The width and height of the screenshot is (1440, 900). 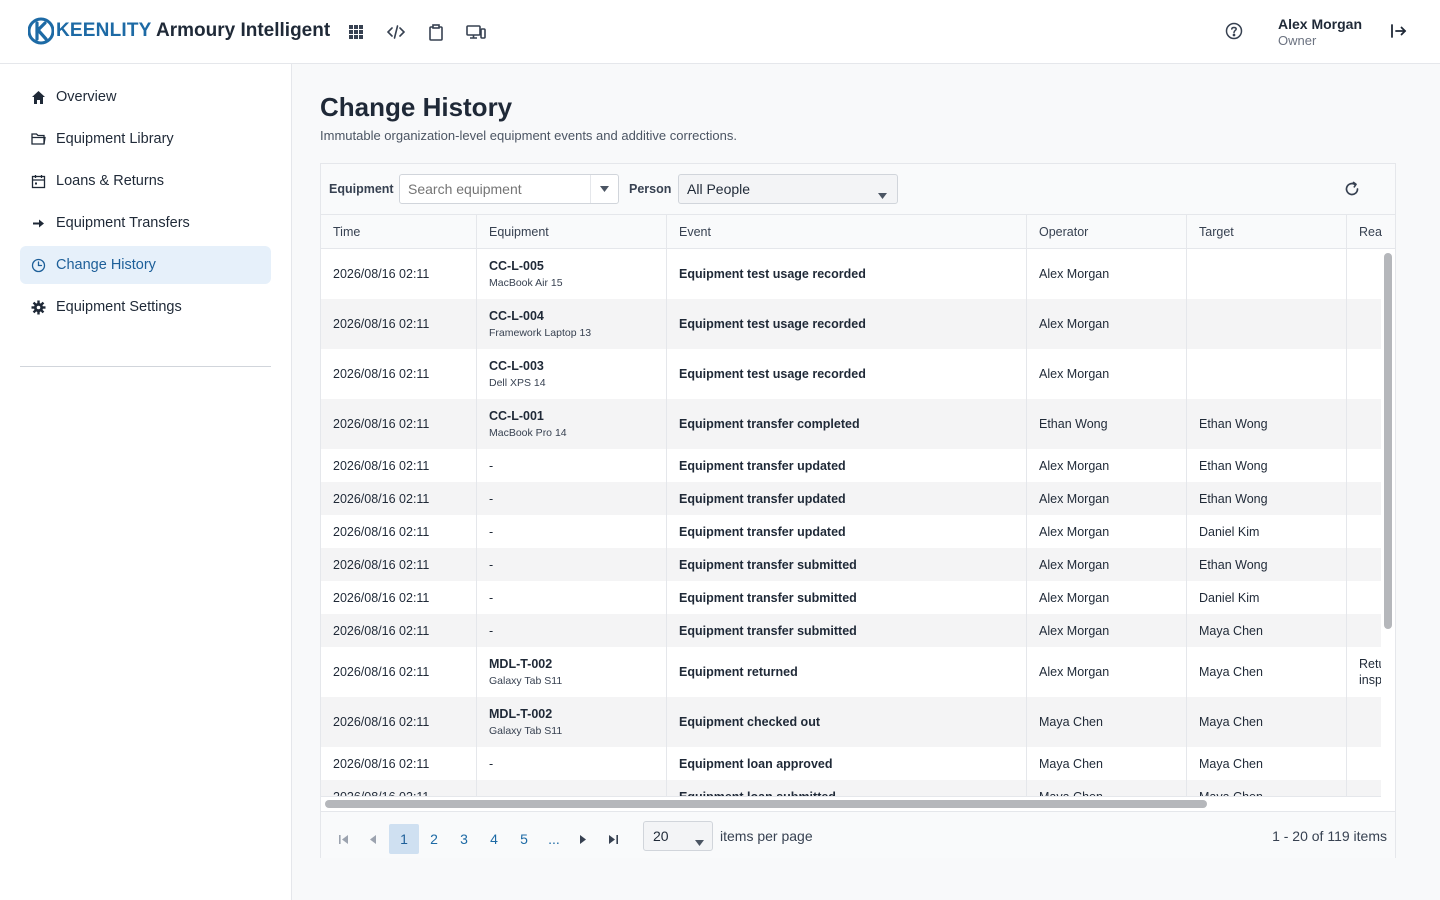 I want to click on column-header-reason: Rea, so click(x=1371, y=231).